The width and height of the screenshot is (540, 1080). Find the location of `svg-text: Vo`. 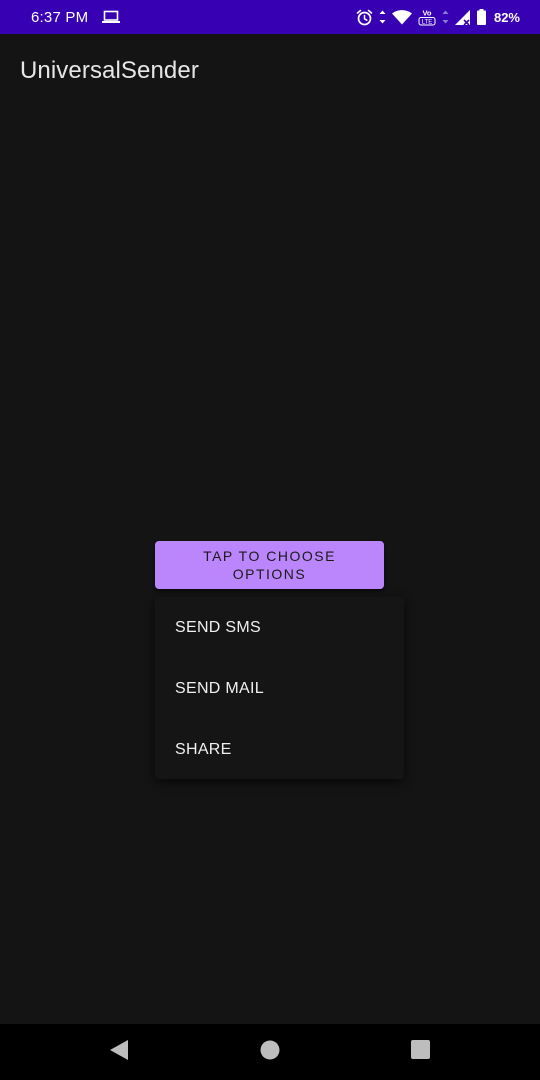

svg-text: Vo is located at coordinates (426, 13).